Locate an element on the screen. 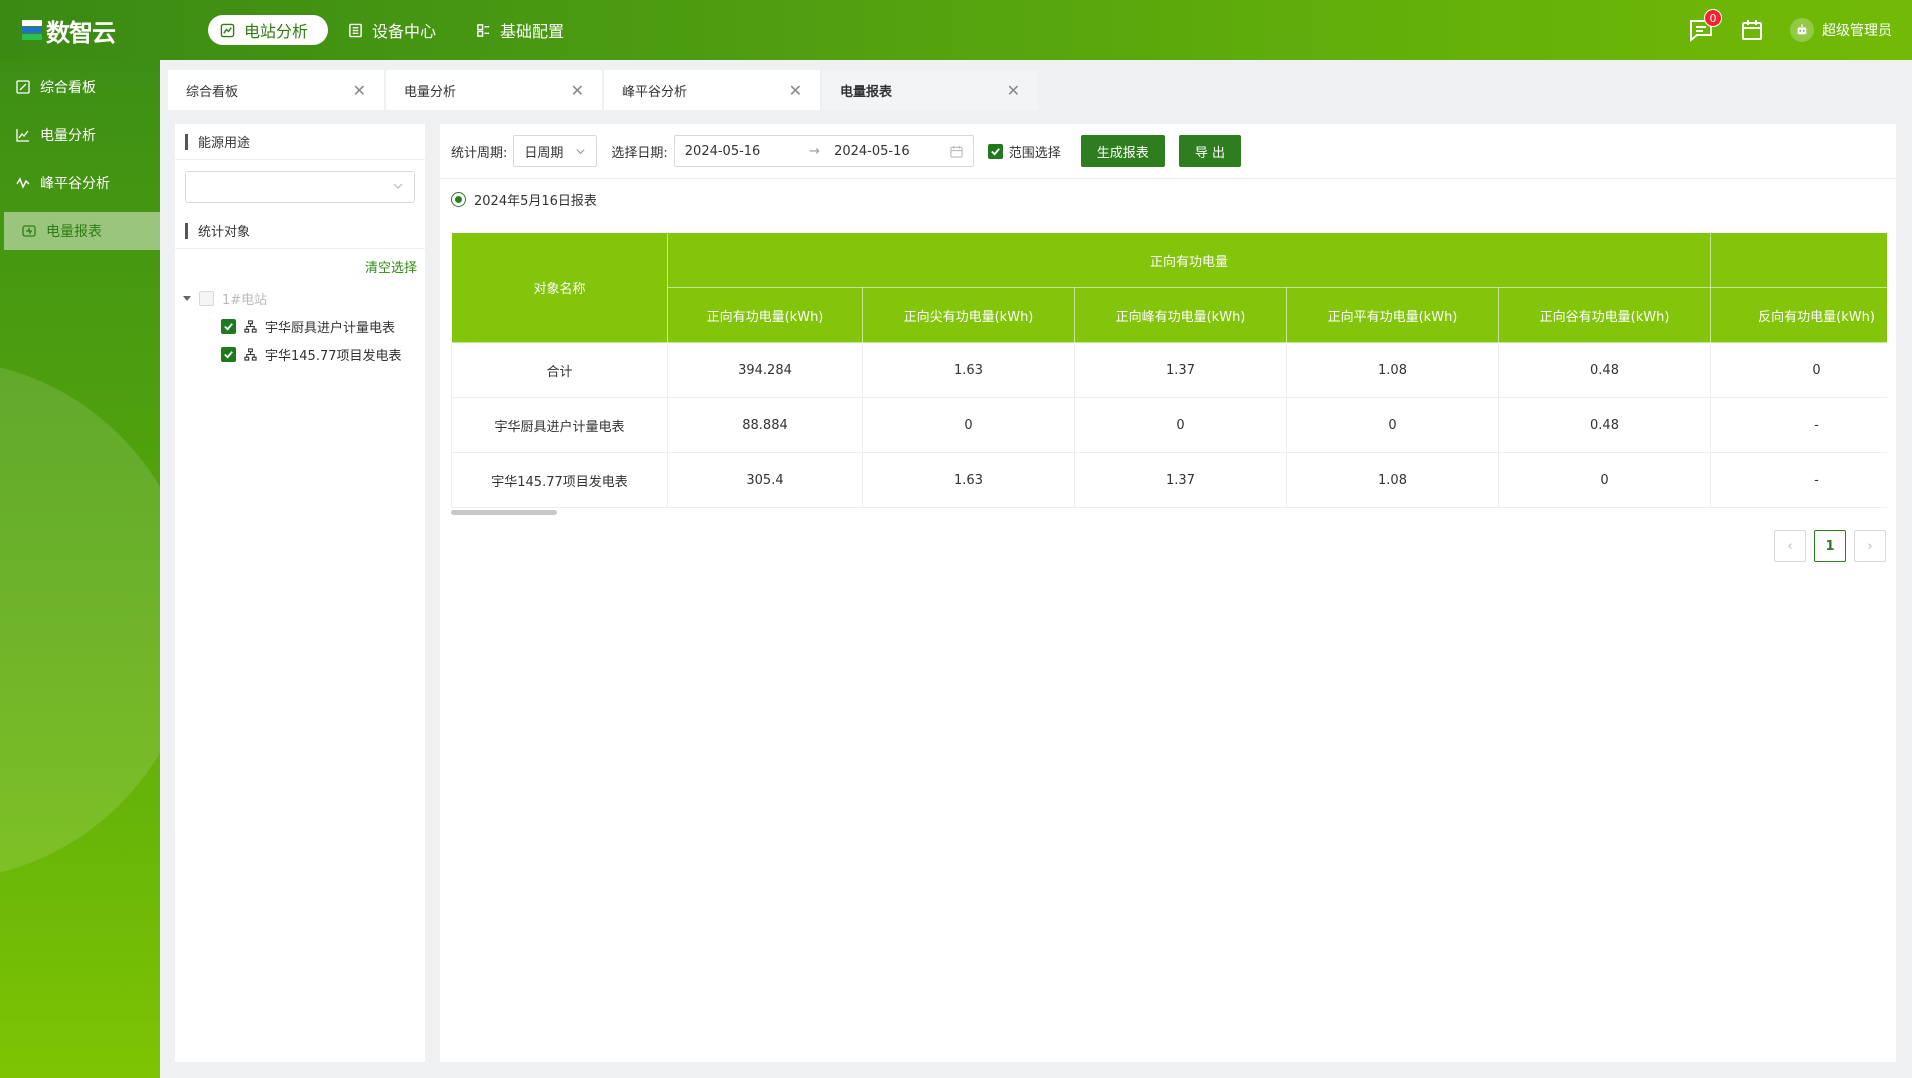 The image size is (1912, 1078). chart-icon is located at coordinates (227, 30).